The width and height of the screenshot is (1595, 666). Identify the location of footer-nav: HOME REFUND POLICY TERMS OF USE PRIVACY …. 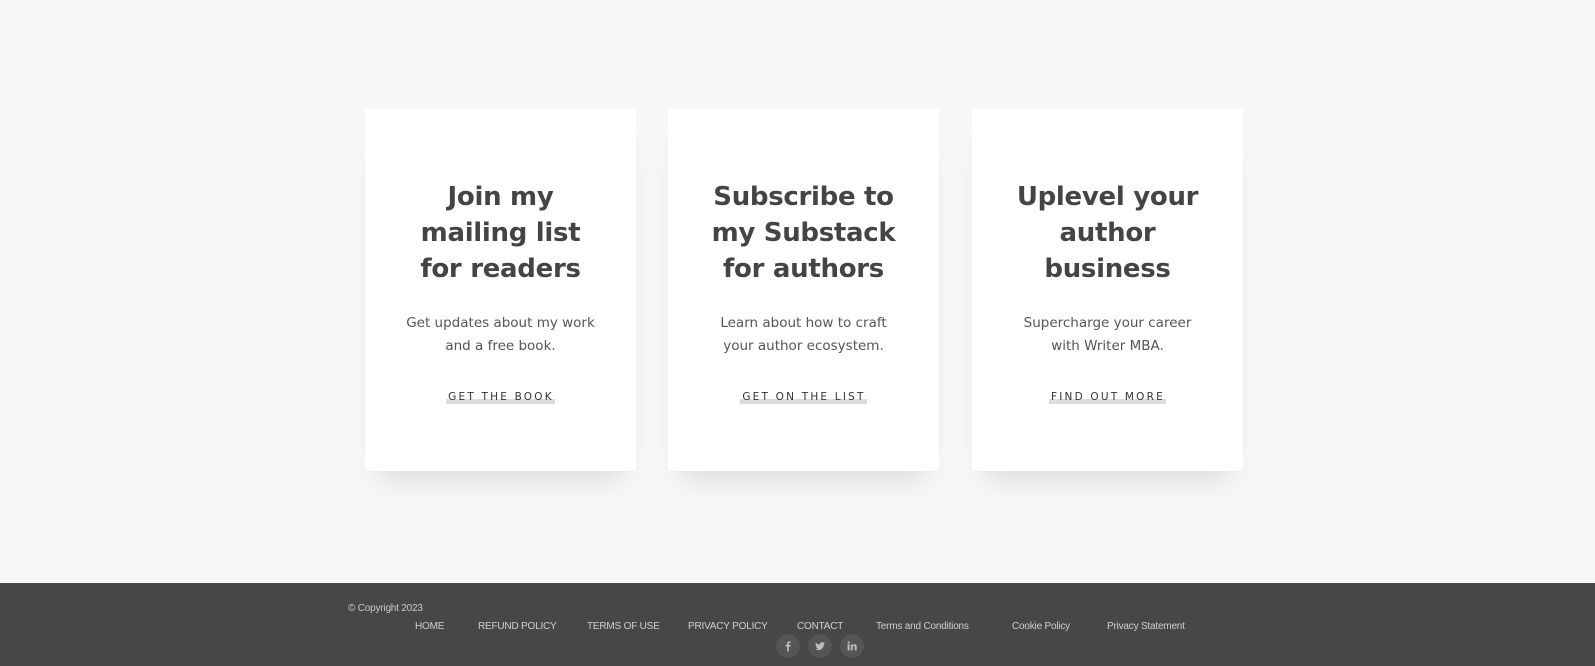
(797, 628).